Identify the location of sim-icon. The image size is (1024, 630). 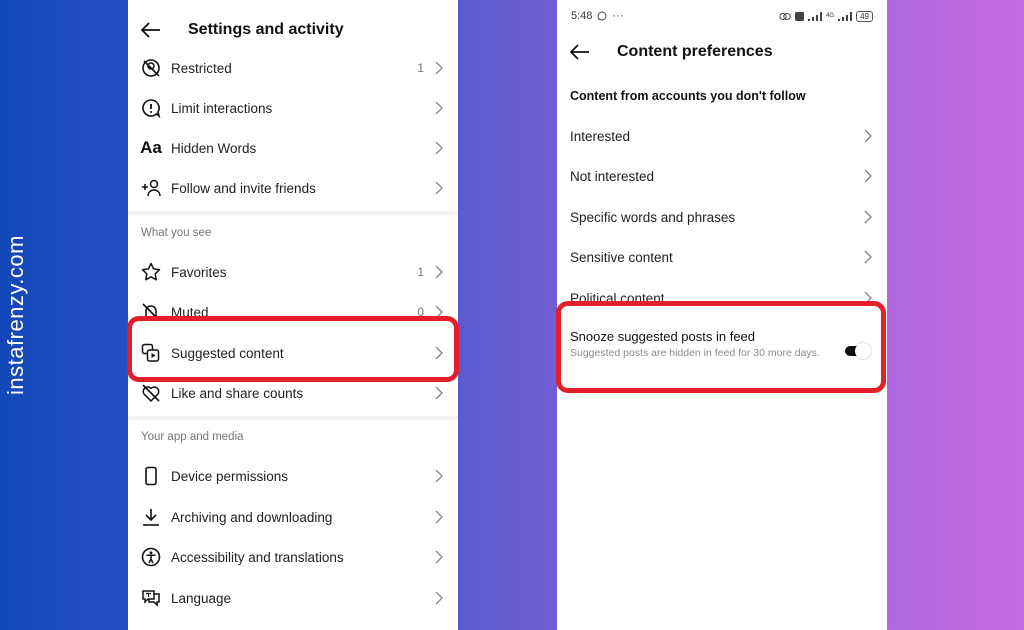
(800, 16).